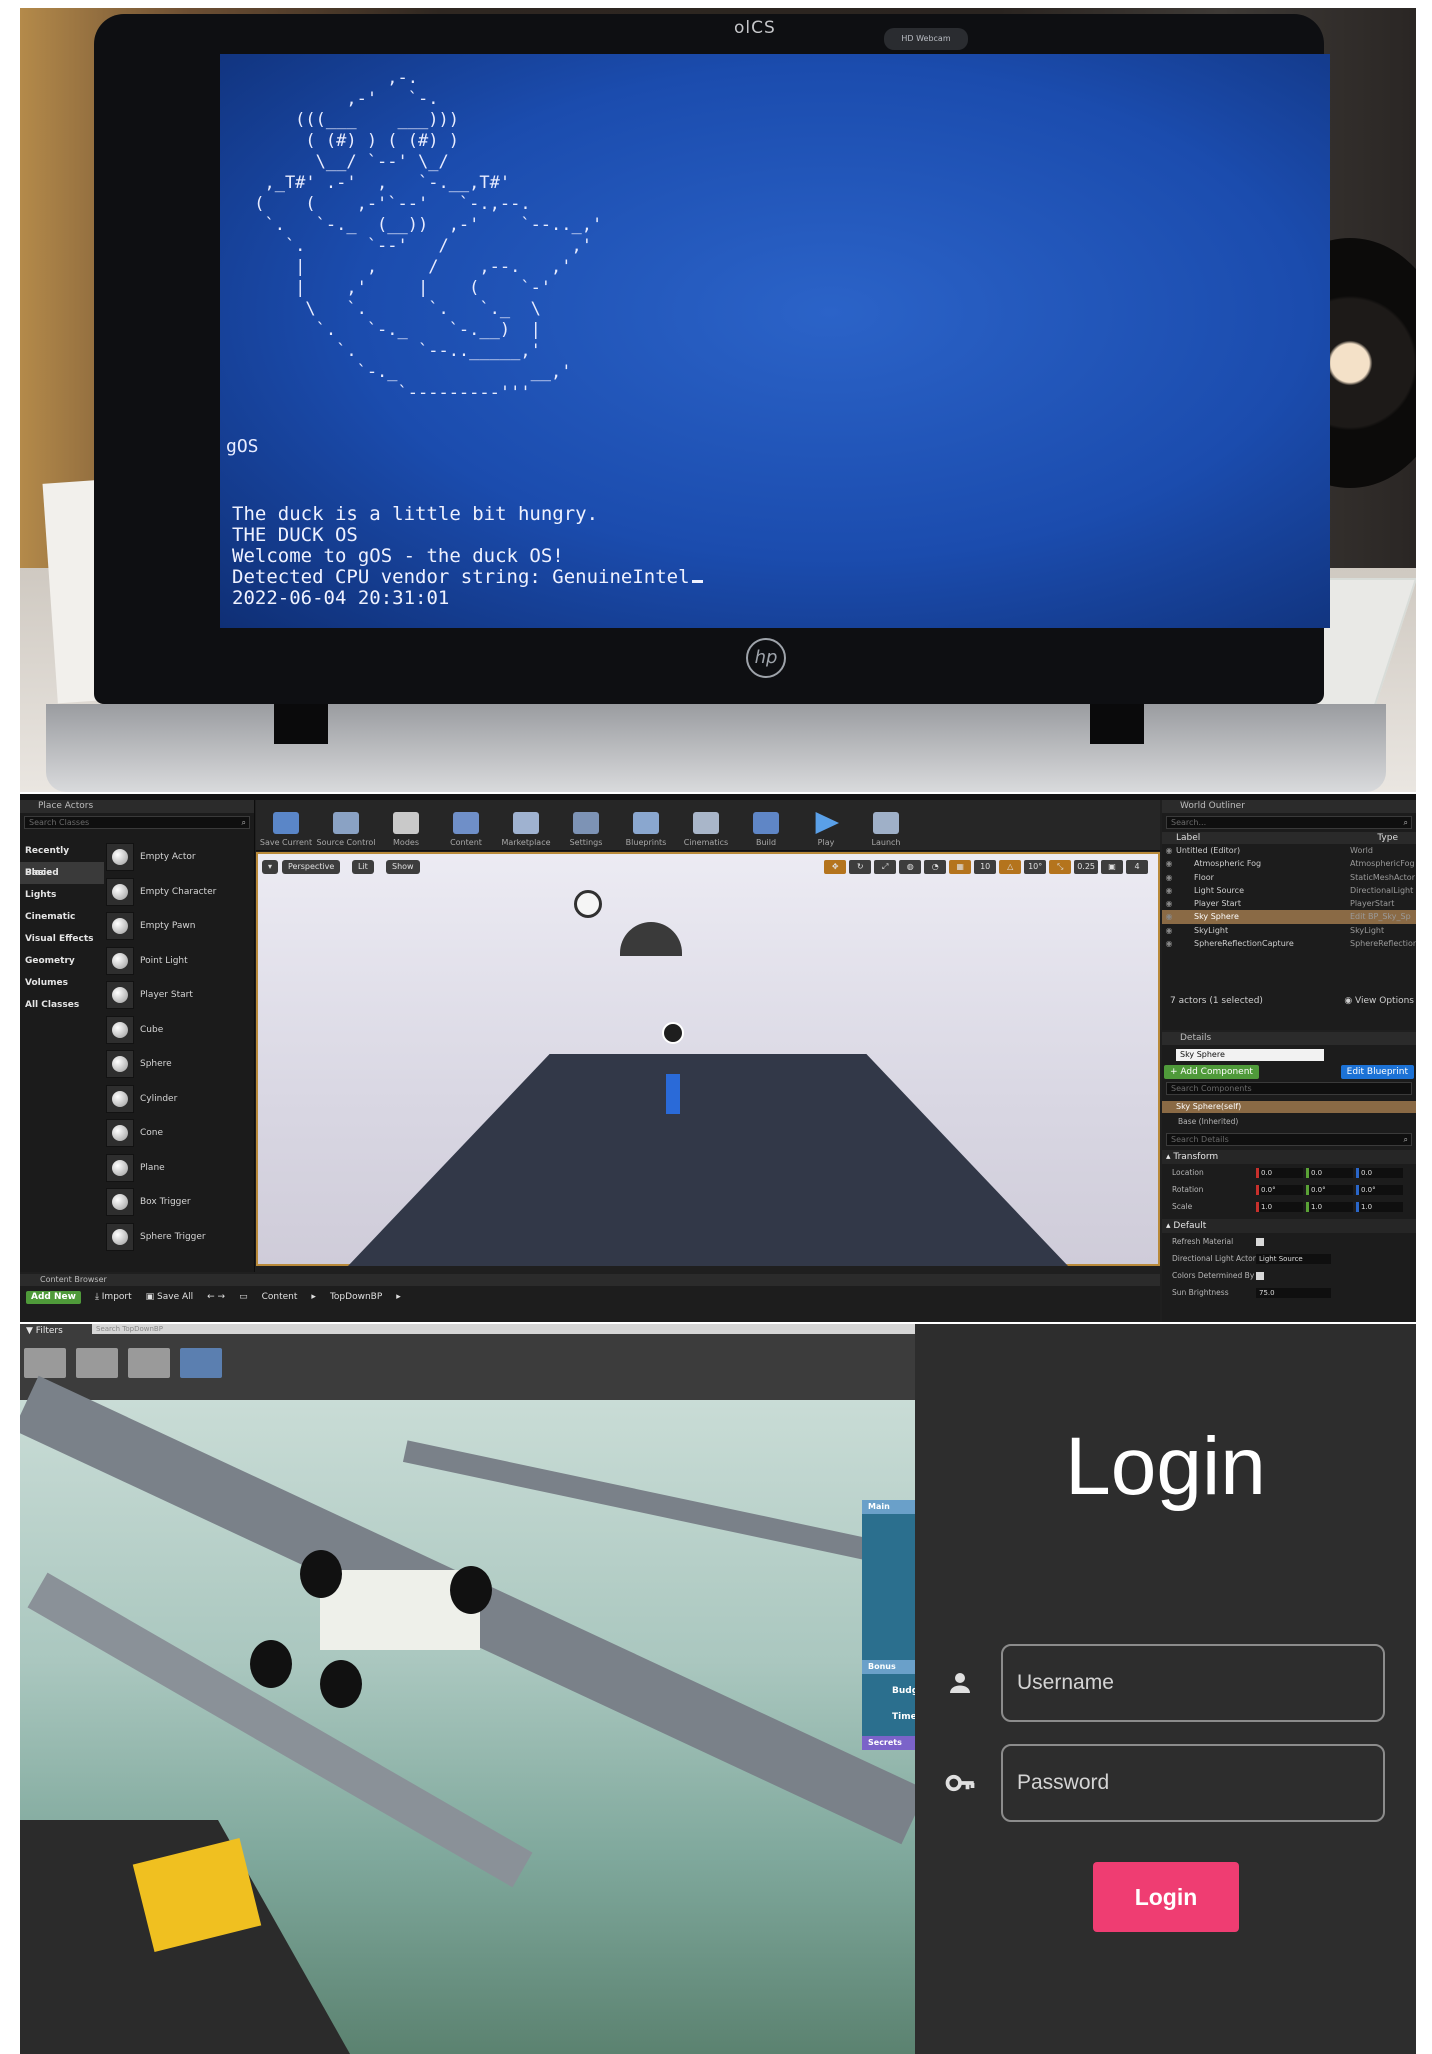 The width and height of the screenshot is (1432, 2054). I want to click on category-item: All Classes, so click(62, 1005).